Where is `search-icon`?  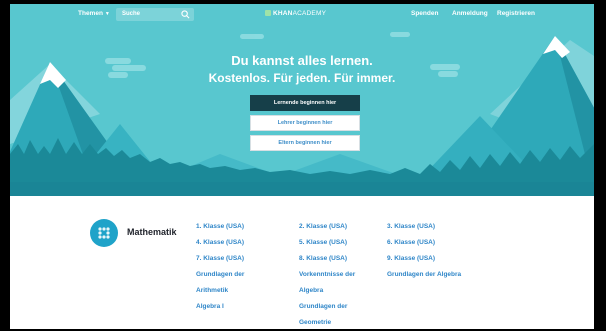 search-icon is located at coordinates (185, 14).